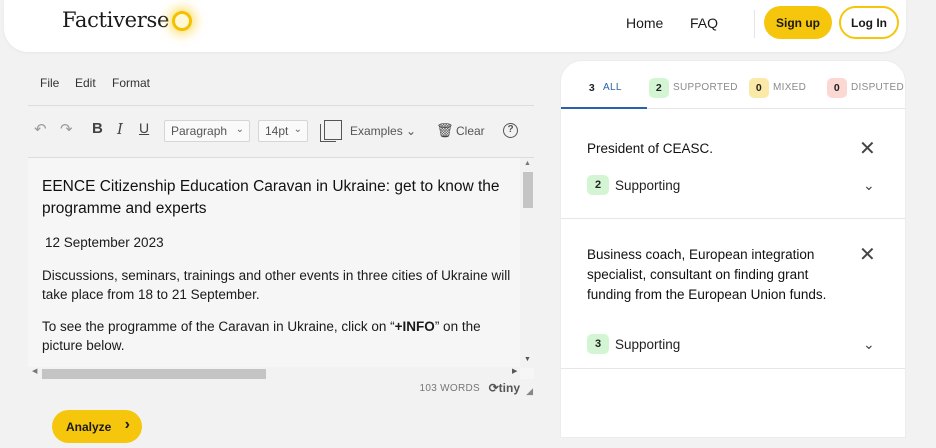  What do you see at coordinates (66, 129) in the screenshot?
I see `redo-icon: ↷` at bounding box center [66, 129].